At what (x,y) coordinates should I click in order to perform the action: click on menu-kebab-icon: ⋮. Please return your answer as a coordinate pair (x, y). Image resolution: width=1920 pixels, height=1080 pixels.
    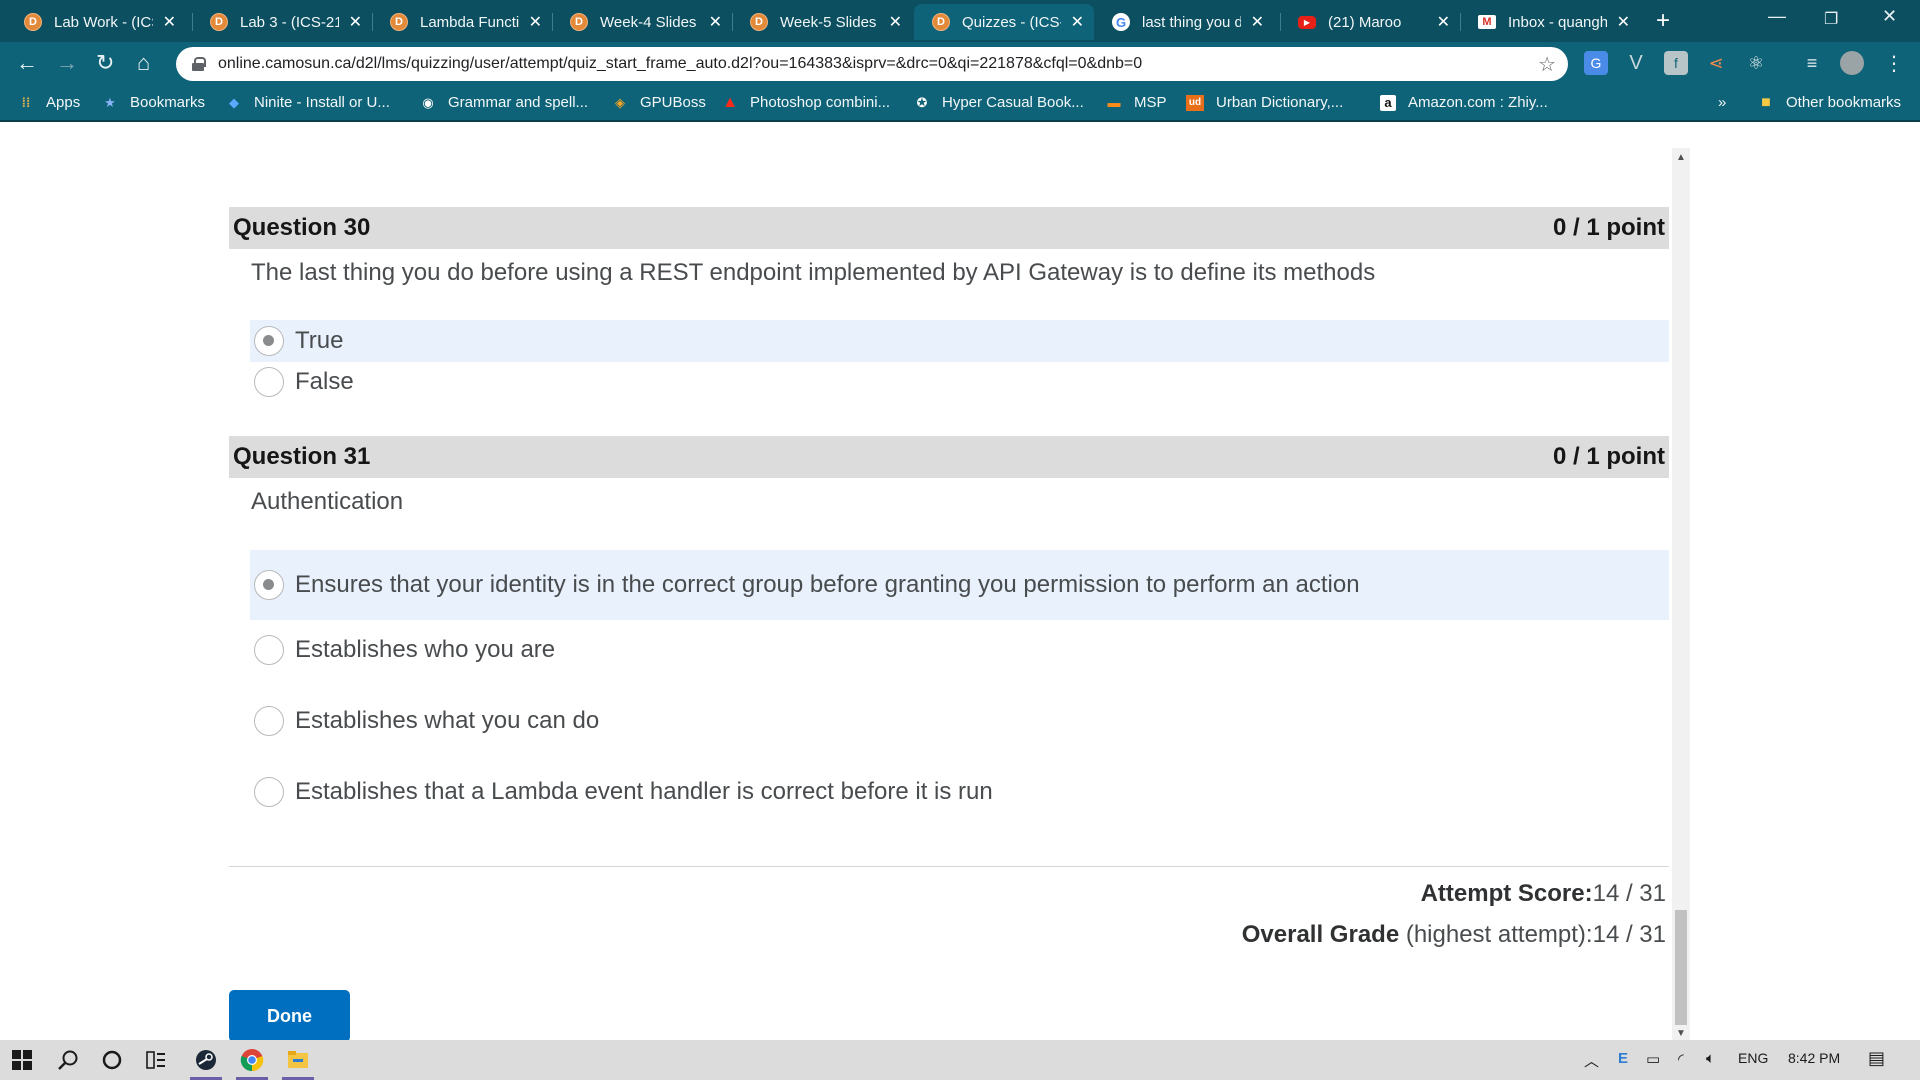
    Looking at the image, I should click on (1894, 63).